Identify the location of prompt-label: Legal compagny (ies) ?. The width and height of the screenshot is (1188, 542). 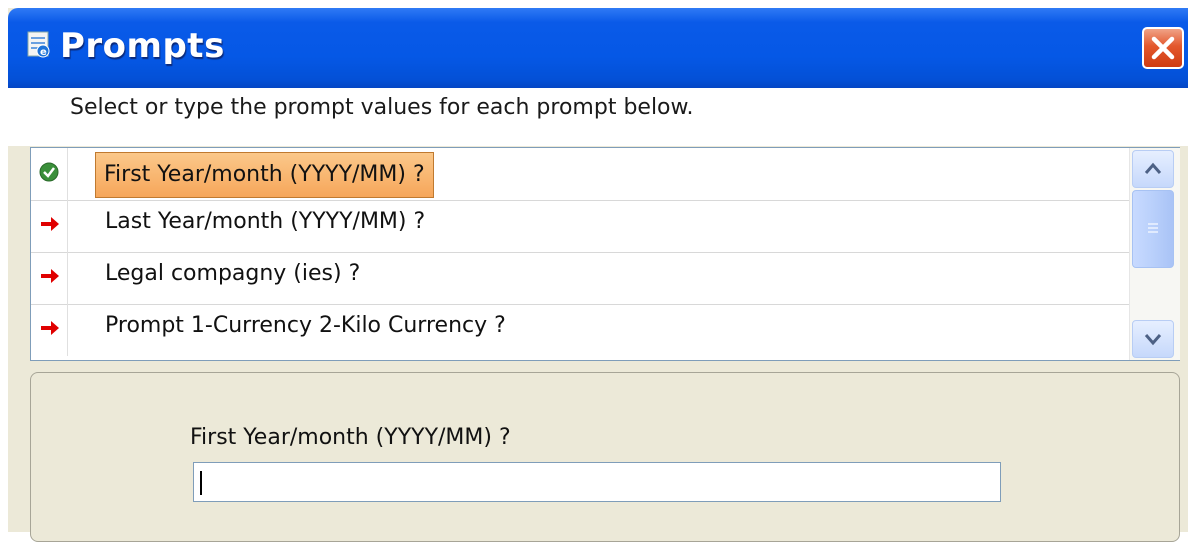
(233, 273).